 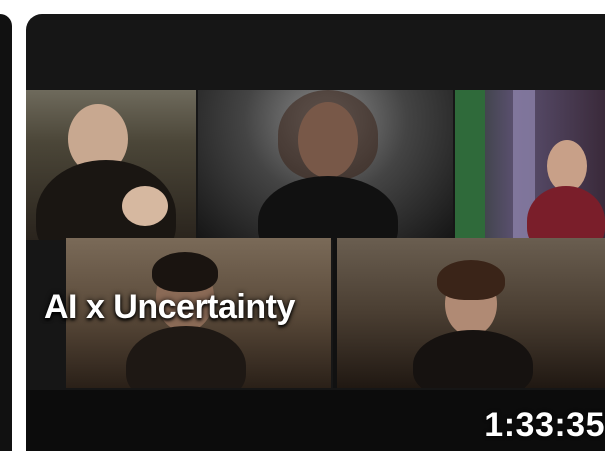 What do you see at coordinates (169, 307) in the screenshot?
I see `thumbnail-title: AI x Uncertainty` at bounding box center [169, 307].